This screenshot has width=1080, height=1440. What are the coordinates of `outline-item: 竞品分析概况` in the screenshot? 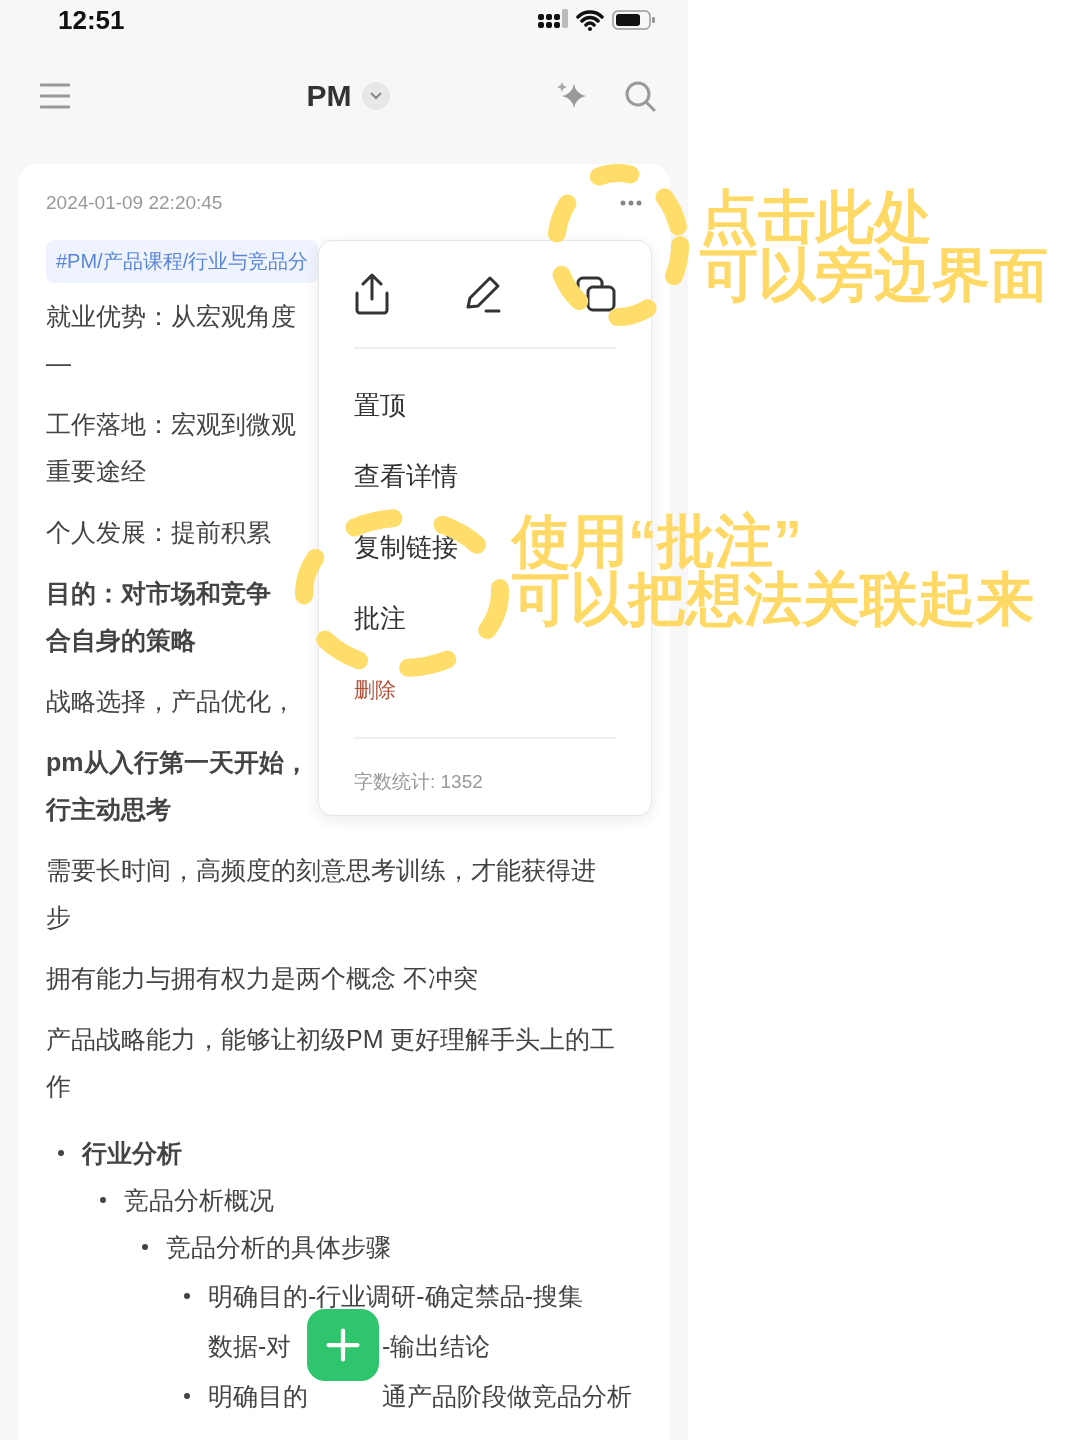 It's located at (199, 1200).